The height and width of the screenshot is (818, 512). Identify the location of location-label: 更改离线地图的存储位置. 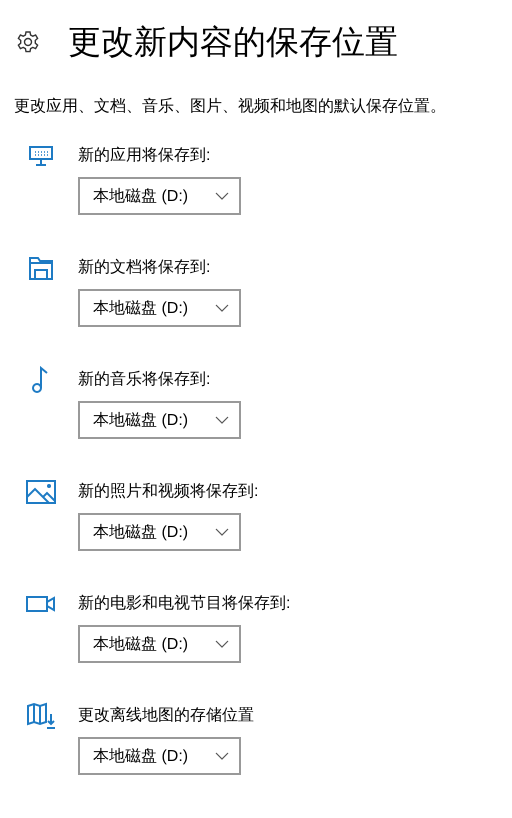
(166, 716).